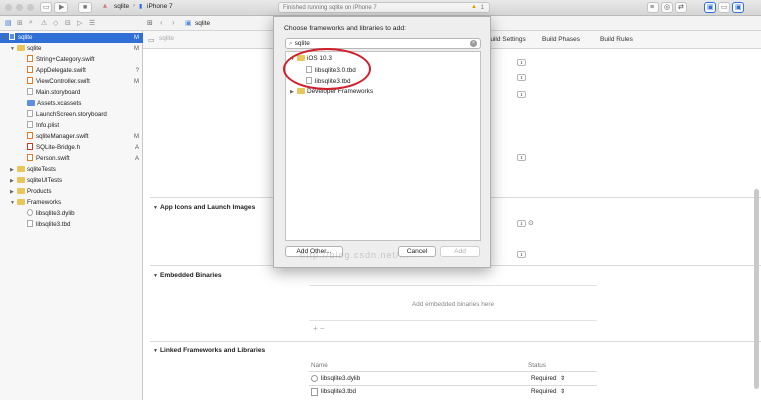  Describe the element at coordinates (65, 59) in the screenshot. I see `nav-label: String+Category.swift` at that location.